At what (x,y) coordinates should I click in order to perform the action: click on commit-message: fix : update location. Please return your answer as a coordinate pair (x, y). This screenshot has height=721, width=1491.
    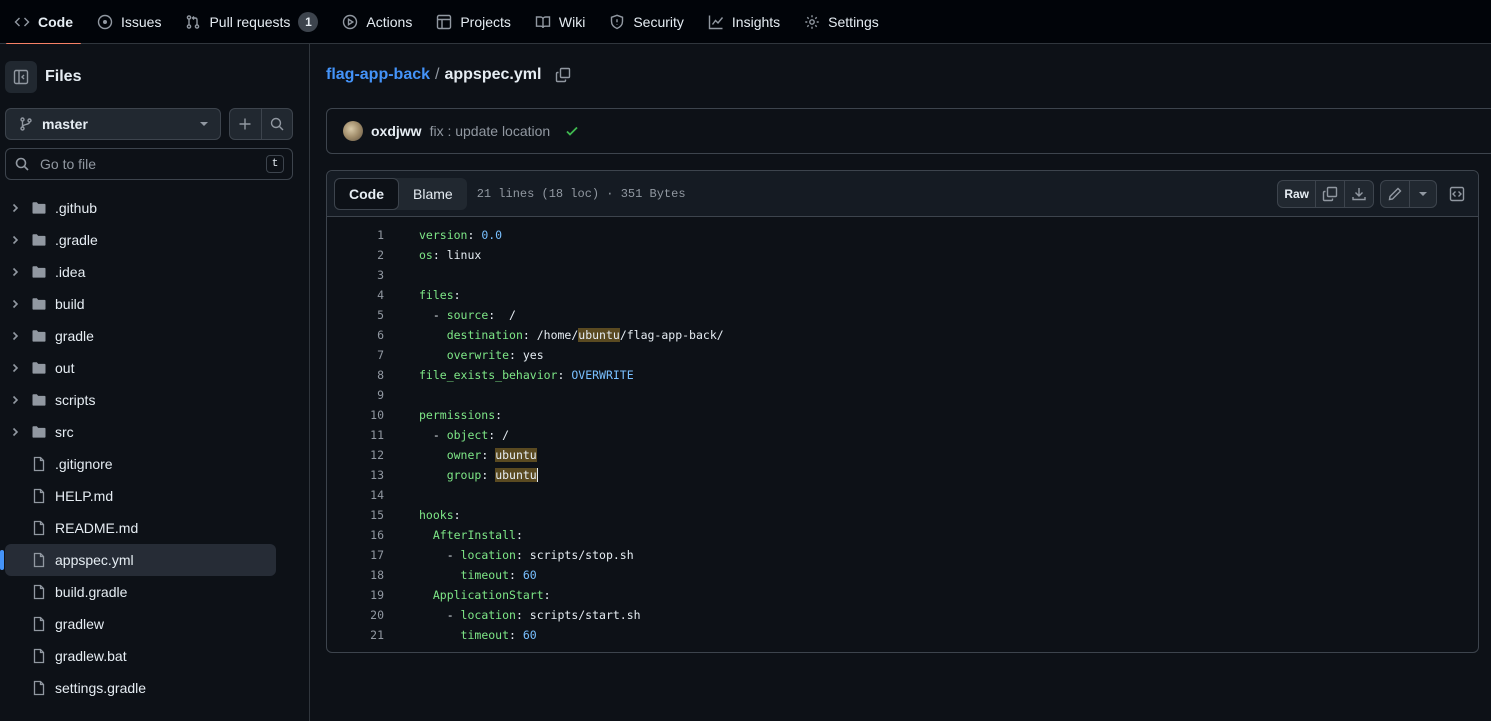
    Looking at the image, I should click on (490, 131).